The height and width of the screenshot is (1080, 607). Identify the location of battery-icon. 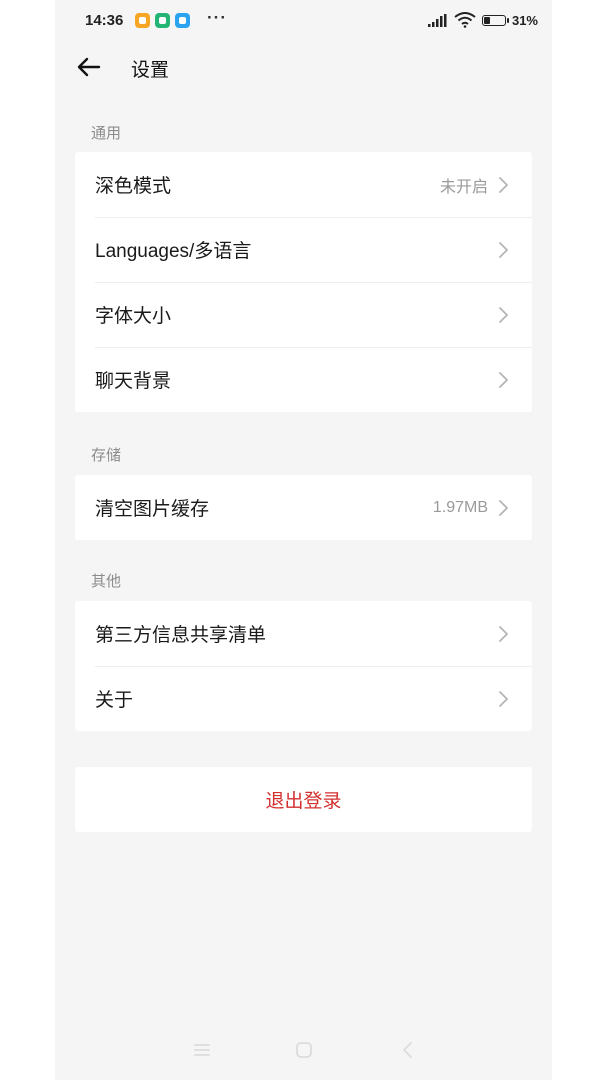
(495, 20).